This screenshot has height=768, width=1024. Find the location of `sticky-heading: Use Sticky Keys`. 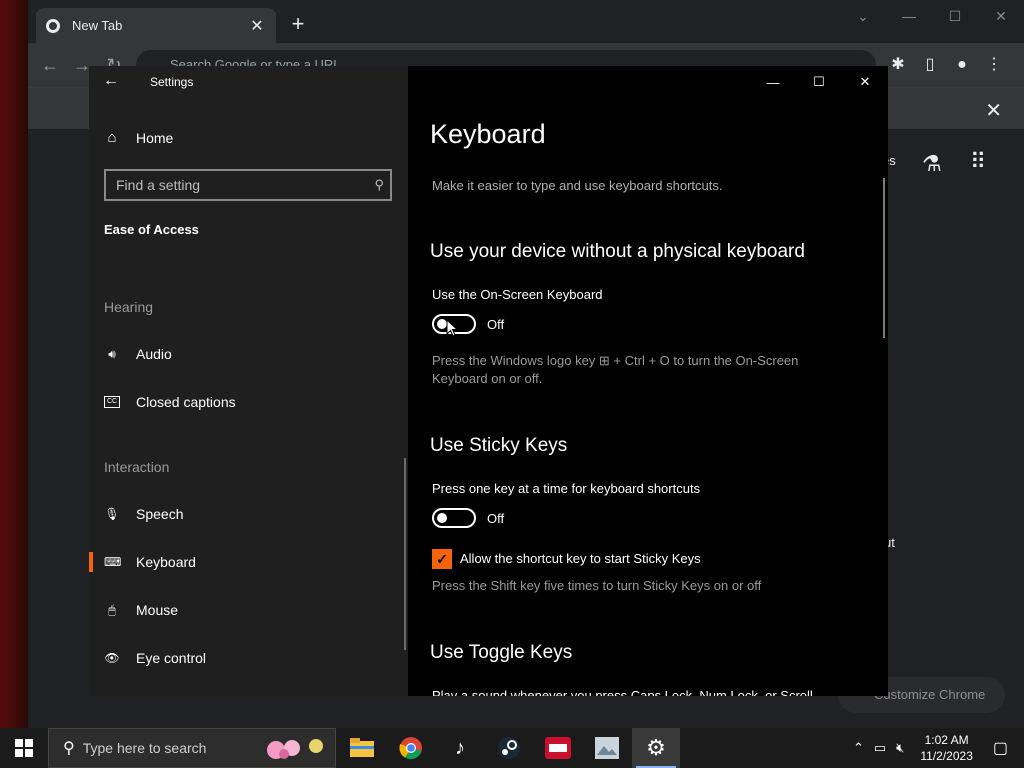

sticky-heading: Use Sticky Keys is located at coordinates (499, 445).